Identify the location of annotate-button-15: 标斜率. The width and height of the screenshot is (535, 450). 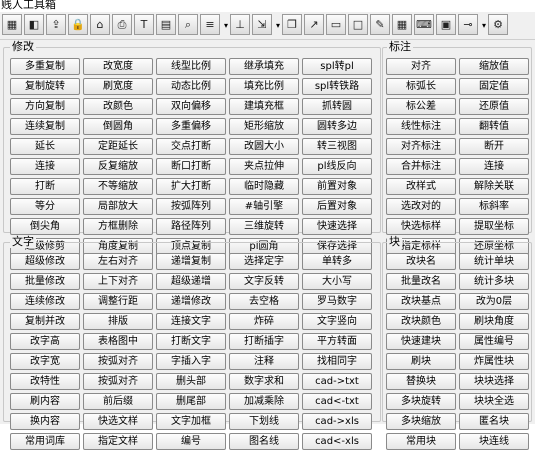
(494, 206).